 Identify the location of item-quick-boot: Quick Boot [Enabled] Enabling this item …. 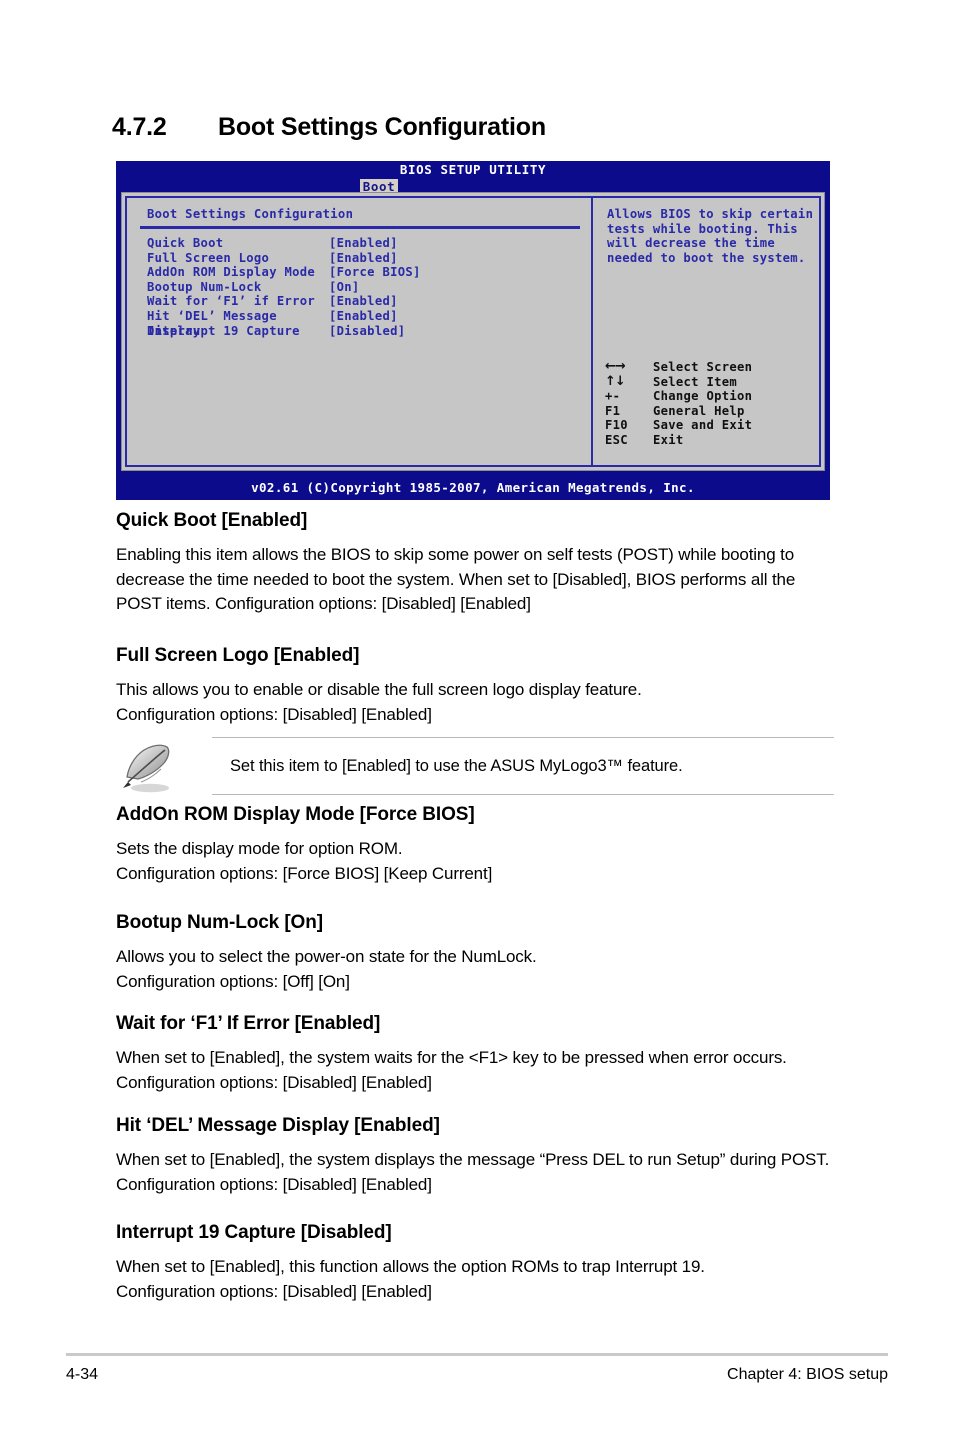
(478, 563).